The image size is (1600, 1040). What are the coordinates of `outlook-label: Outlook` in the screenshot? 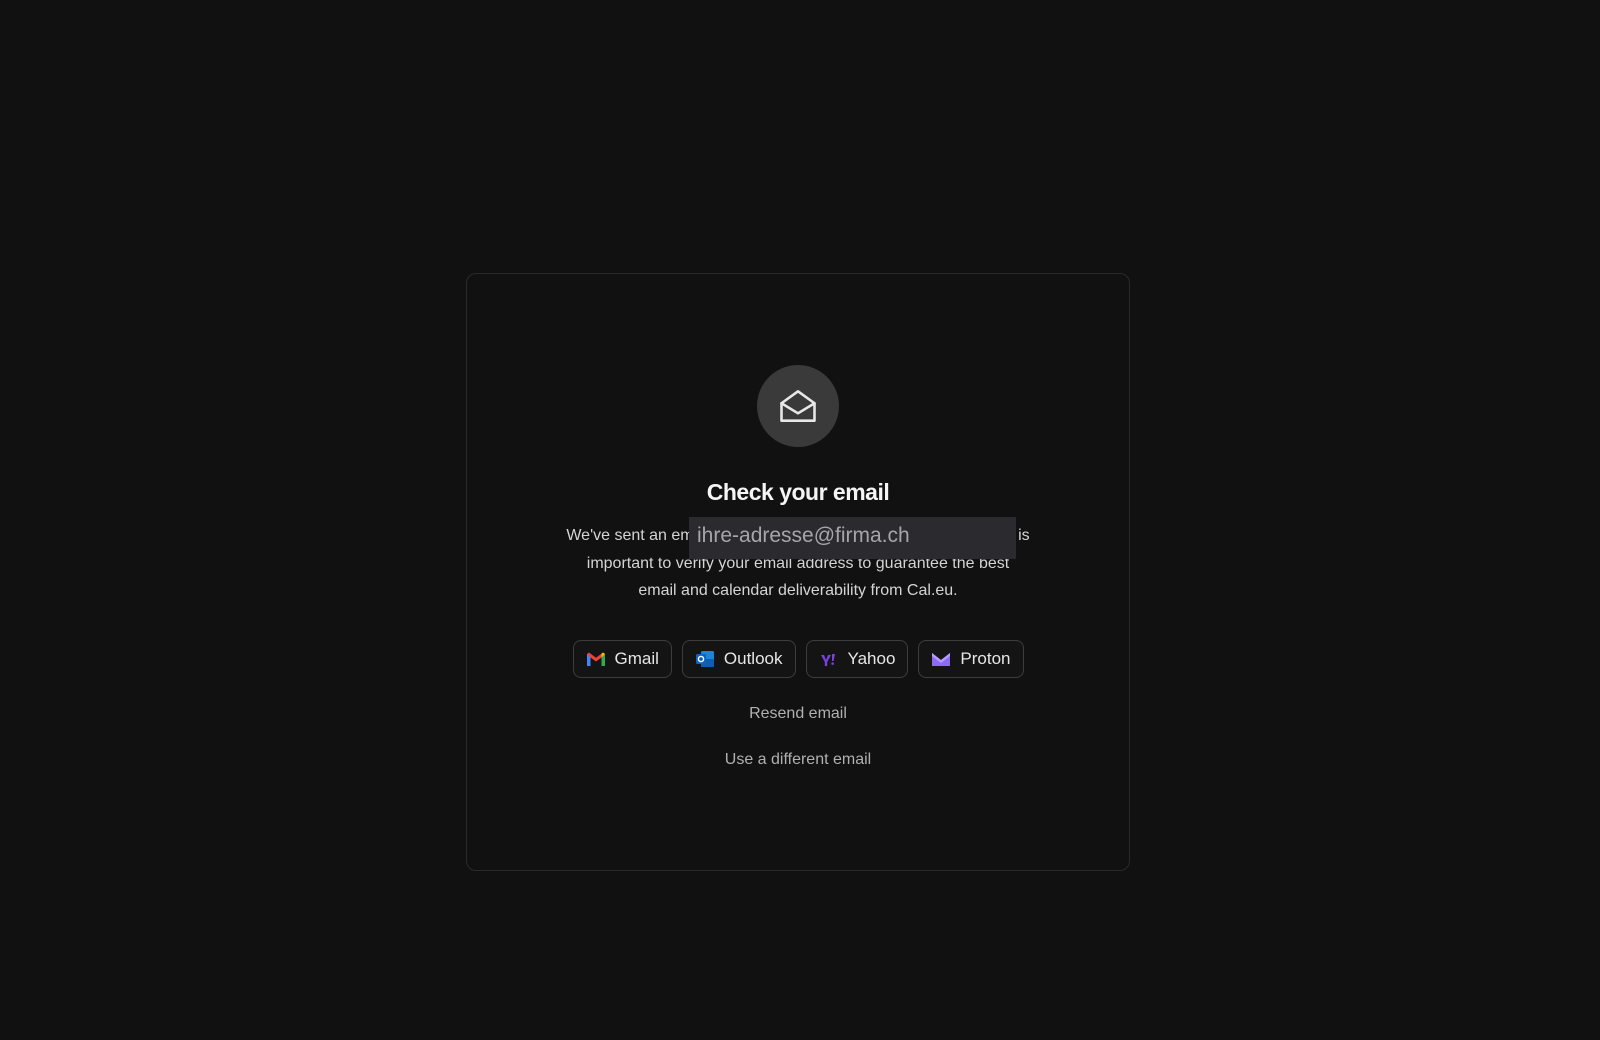 It's located at (753, 658).